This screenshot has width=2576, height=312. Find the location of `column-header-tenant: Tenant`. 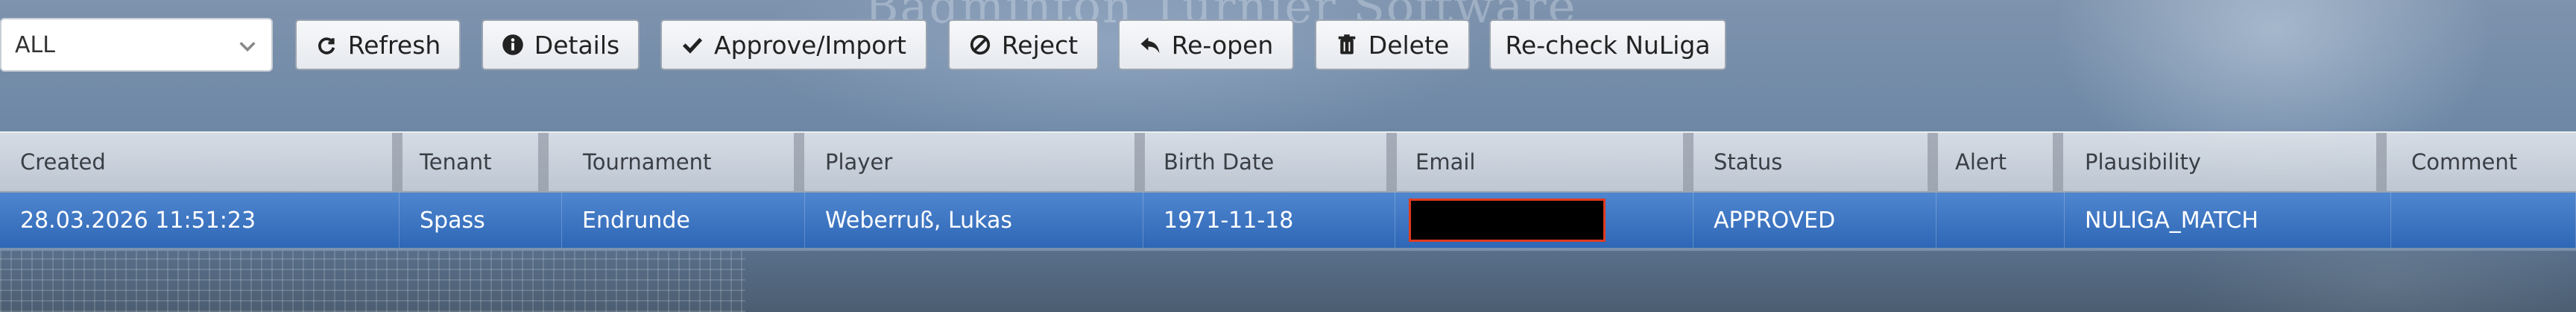

column-header-tenant: Tenant is located at coordinates (474, 162).